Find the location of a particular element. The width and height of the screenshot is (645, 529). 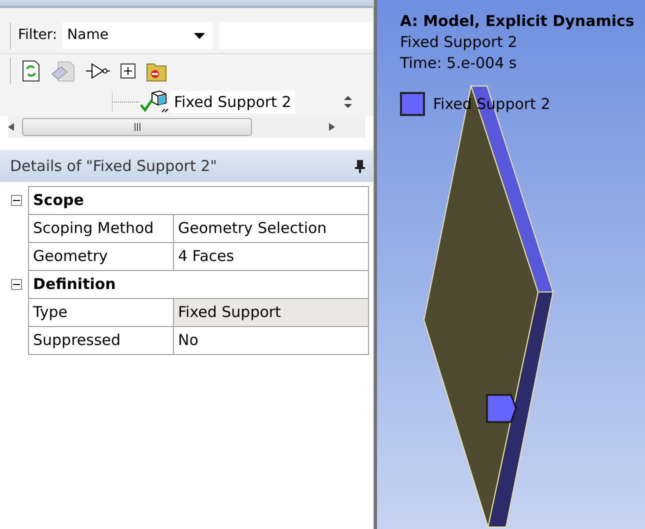

property-value: Geometry Selection is located at coordinates (271, 228).